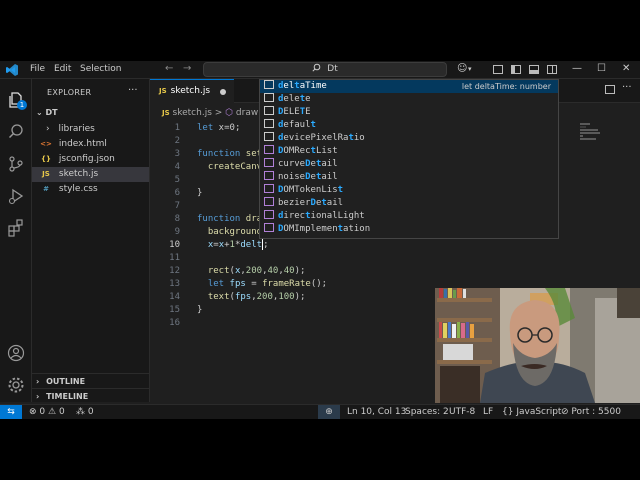 This screenshot has width=640, height=480. What do you see at coordinates (409, 229) in the screenshot?
I see `suggestion-item: DOMImplementation` at bounding box center [409, 229].